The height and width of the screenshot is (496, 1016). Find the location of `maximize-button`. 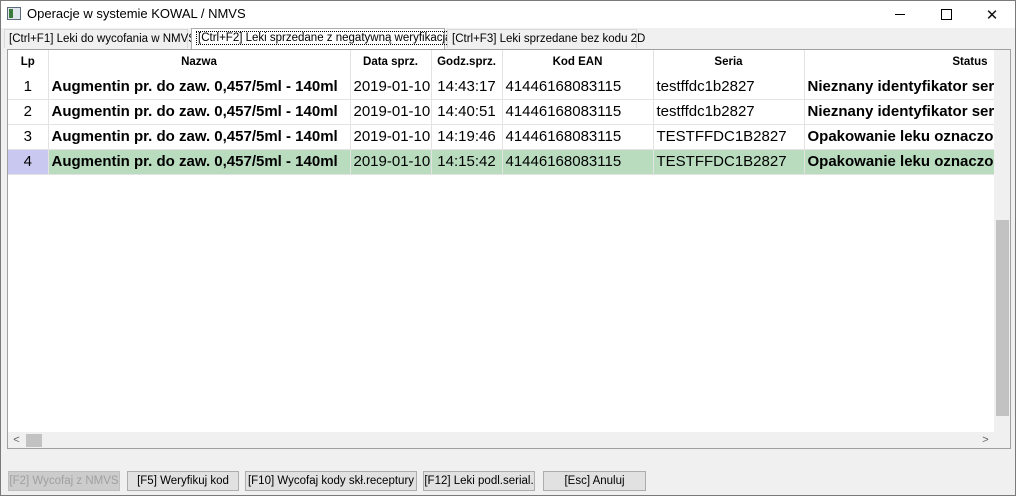

maximize-button is located at coordinates (946, 14).